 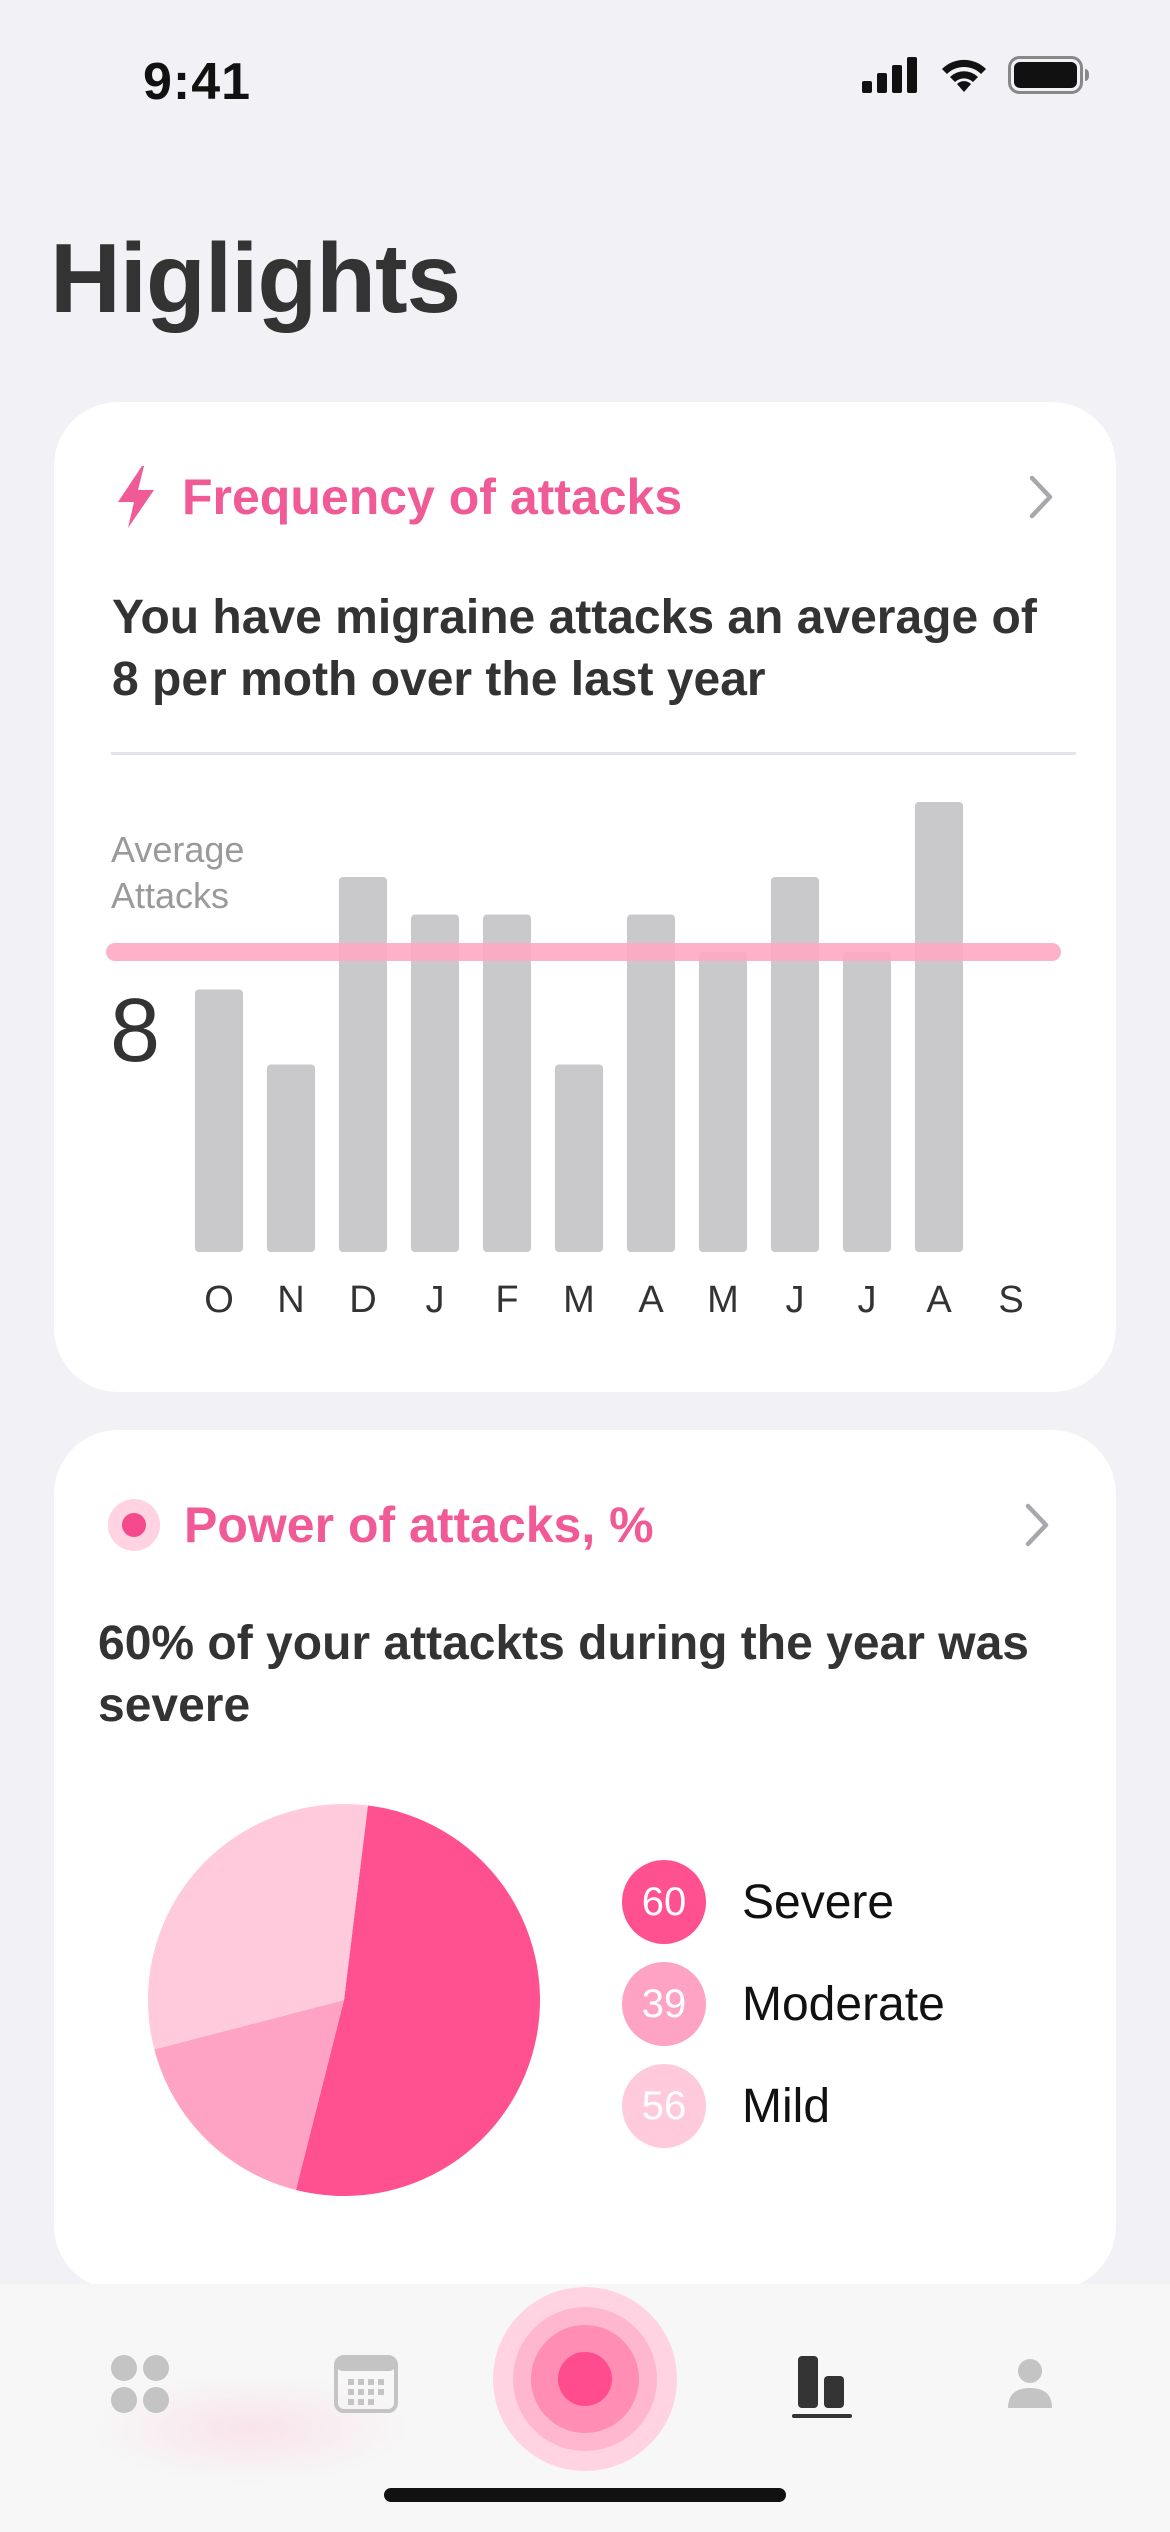 I want to click on power-card-title: Power of attacks, %, so click(x=419, y=1525).